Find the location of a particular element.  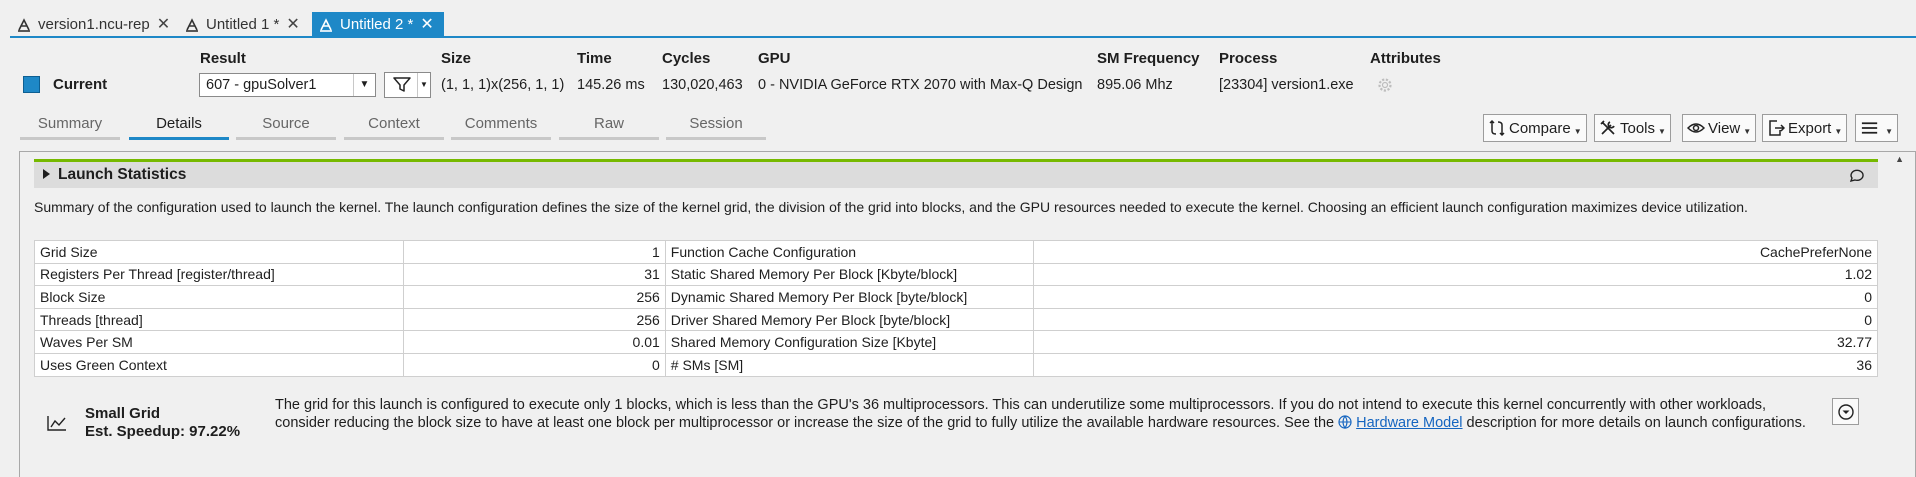

tab-details: Details is located at coordinates (179, 127).